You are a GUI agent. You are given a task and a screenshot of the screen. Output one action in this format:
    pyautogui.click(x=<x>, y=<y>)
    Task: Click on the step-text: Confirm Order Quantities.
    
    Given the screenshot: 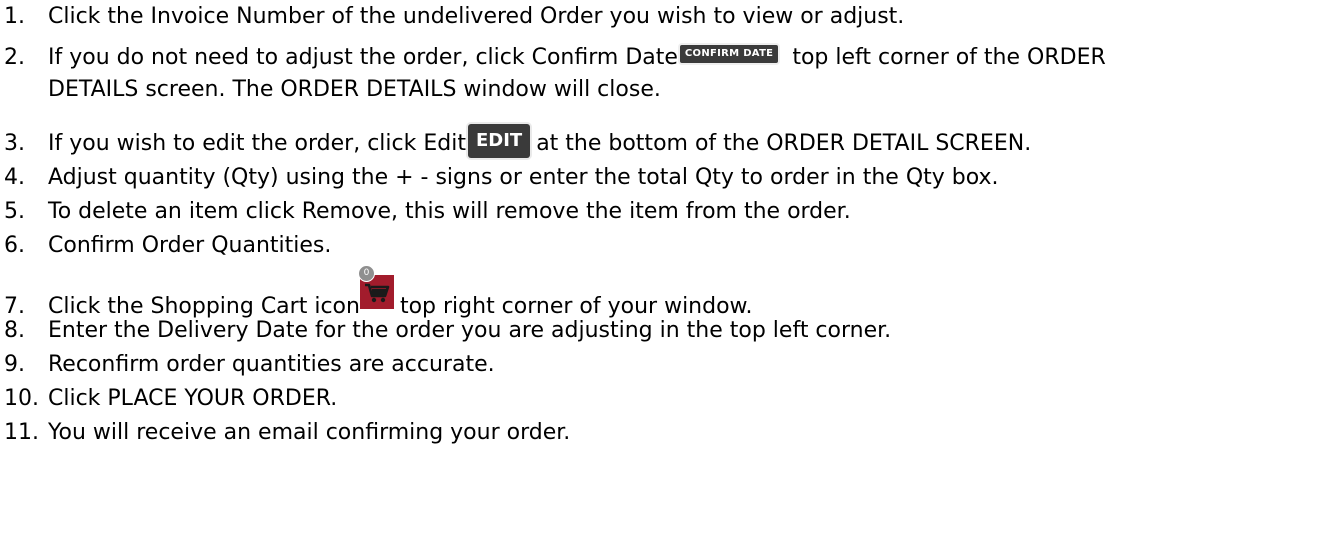 What is the action you would take?
    pyautogui.click(x=190, y=245)
    